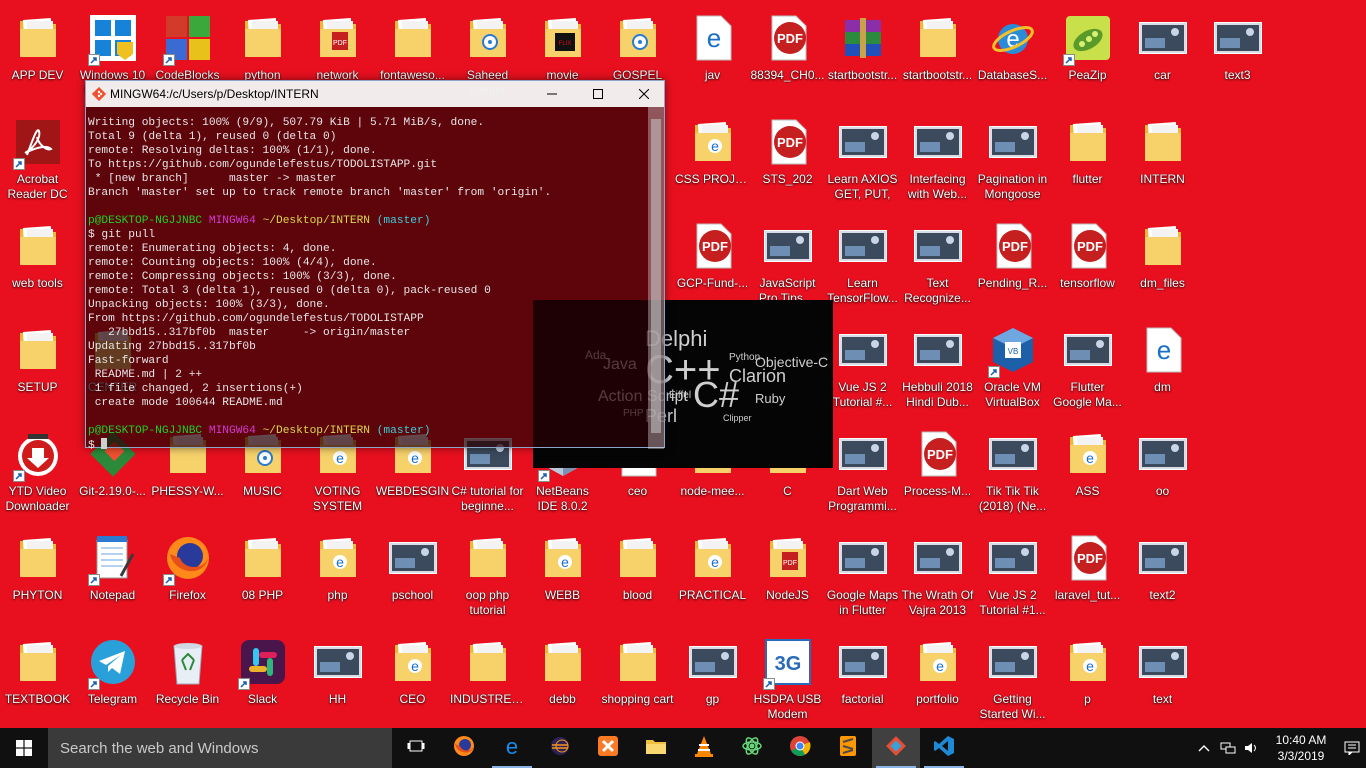  What do you see at coordinates (608, 748) in the screenshot?
I see `taskbar-xampp-button` at bounding box center [608, 748].